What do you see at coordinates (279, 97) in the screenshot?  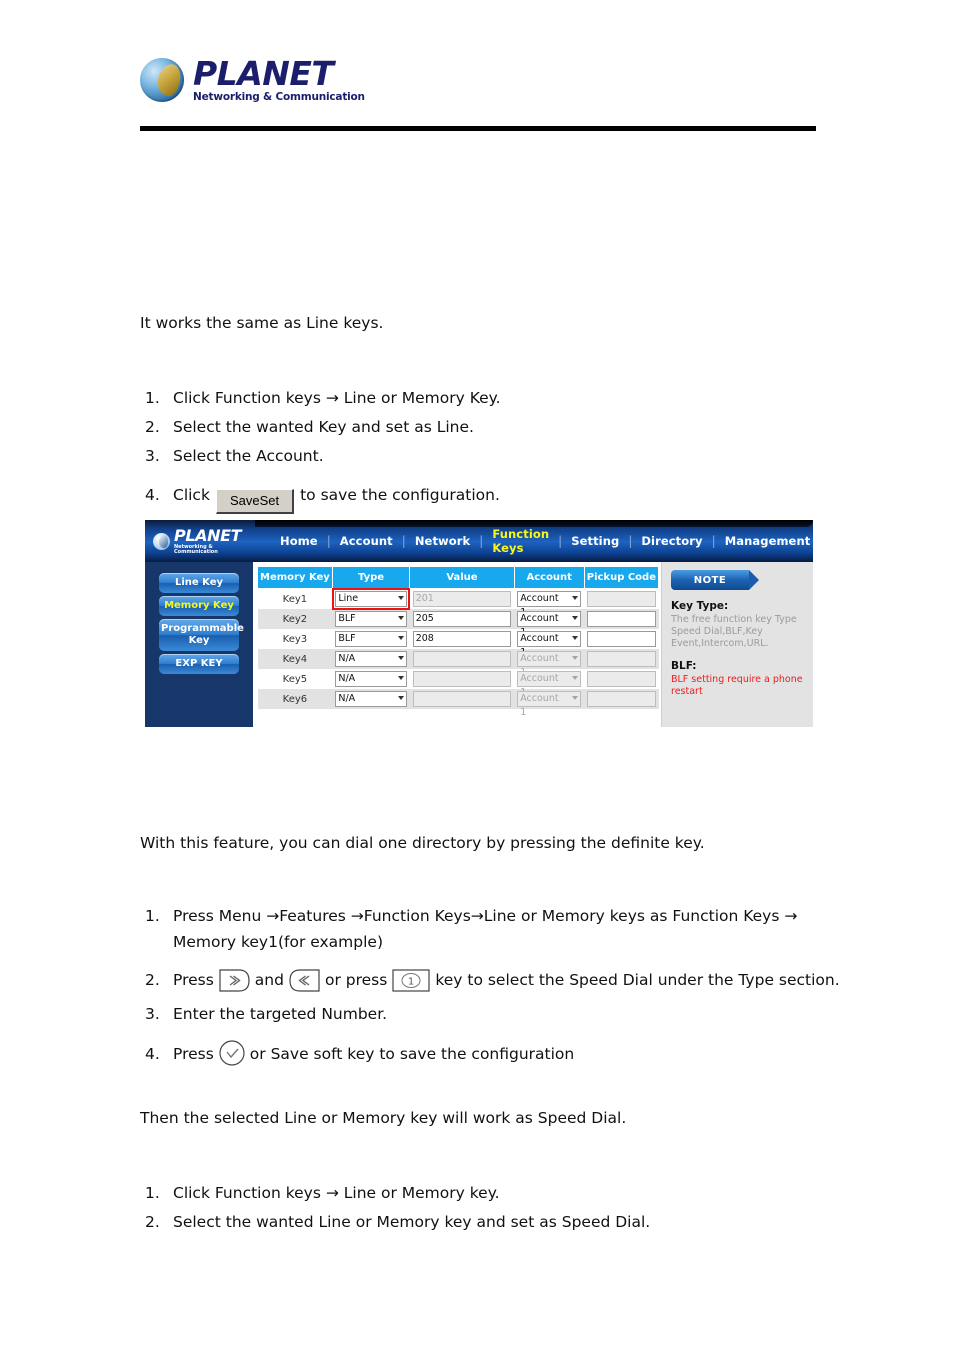 I see `logo-tagline: Networking & Communication` at bounding box center [279, 97].